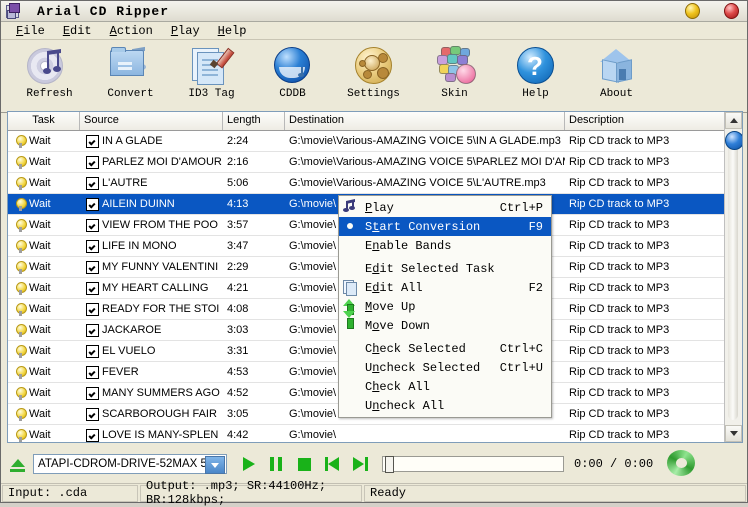 This screenshot has width=748, height=507. What do you see at coordinates (445, 245) in the screenshot?
I see `context-menu-item: Enable Bands` at bounding box center [445, 245].